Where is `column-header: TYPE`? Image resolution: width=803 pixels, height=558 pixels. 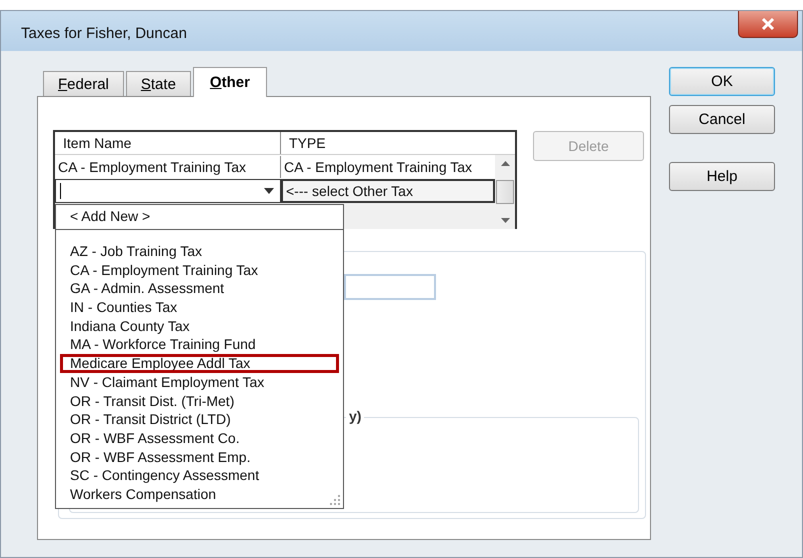
column-header: TYPE is located at coordinates (307, 143).